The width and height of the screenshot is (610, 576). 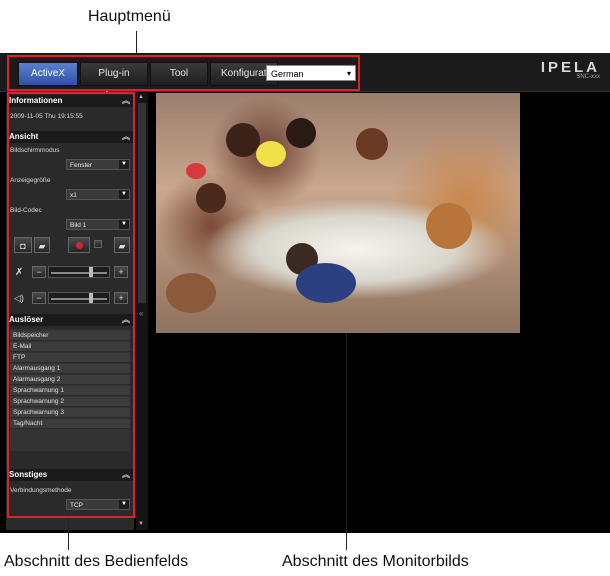 What do you see at coordinates (183, 73) in the screenshot?
I see `main-menu-highlight` at bounding box center [183, 73].